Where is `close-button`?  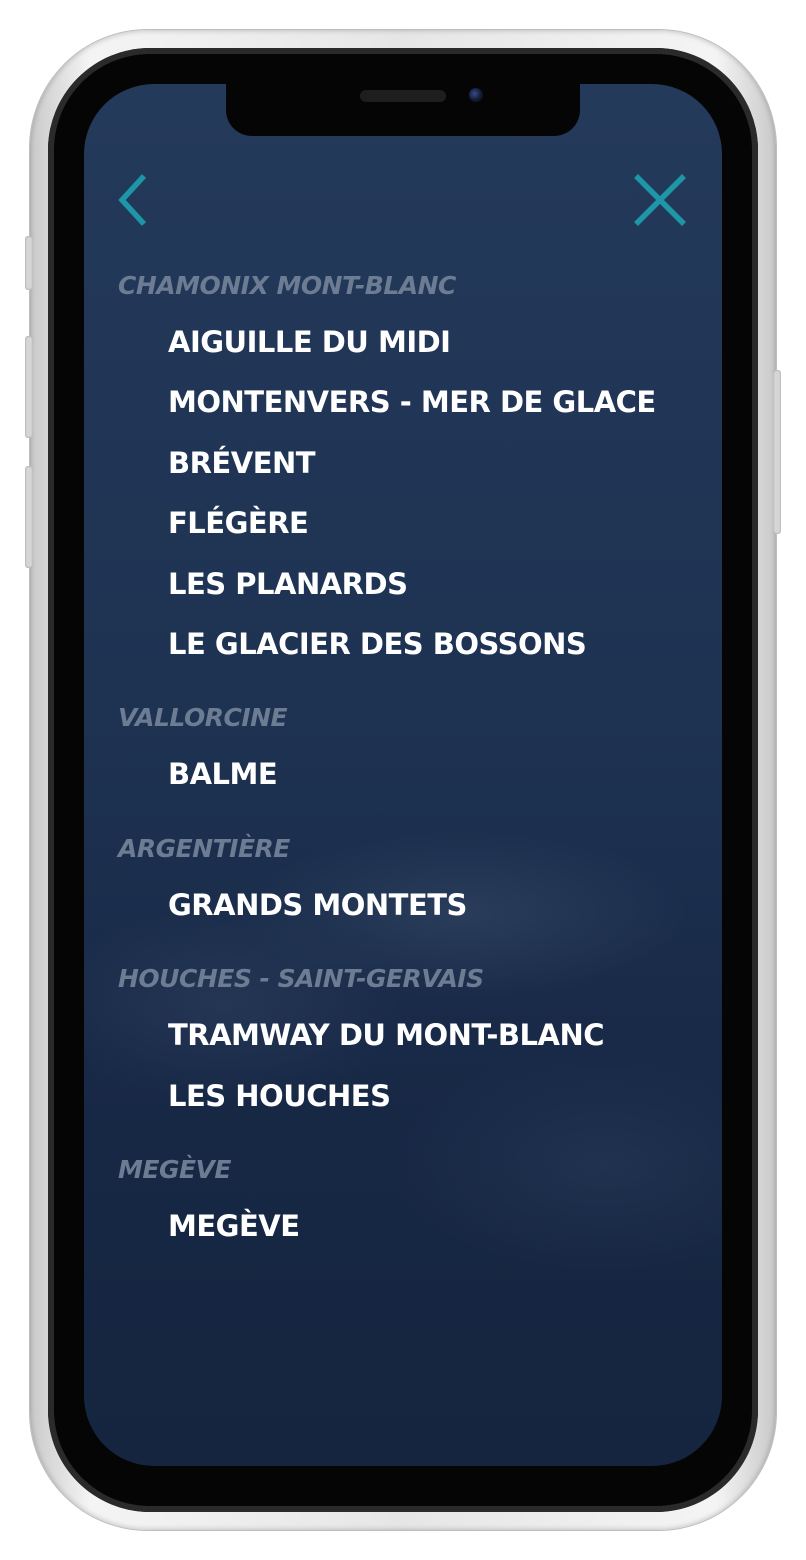
close-button is located at coordinates (660, 200).